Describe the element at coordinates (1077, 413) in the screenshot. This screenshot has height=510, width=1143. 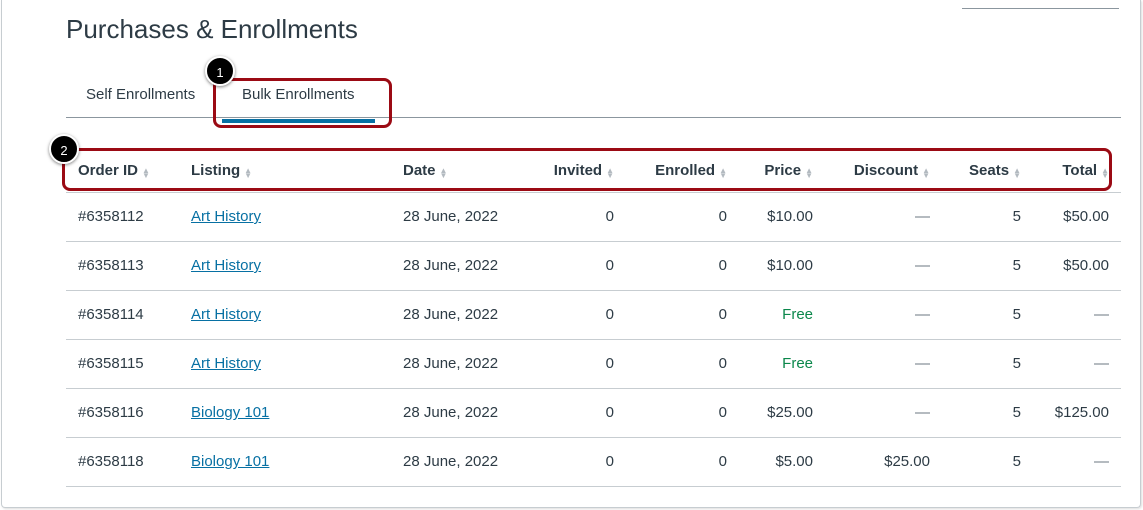
I see `cell-total: $125.00` at that location.